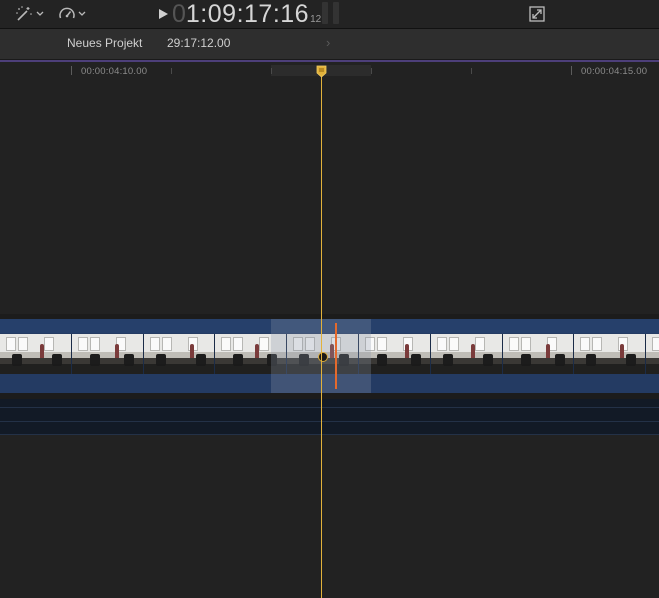 The width and height of the screenshot is (659, 598). Describe the element at coordinates (614, 71) in the screenshot. I see `ruler-label-right: 00:00:04:15.00` at that location.